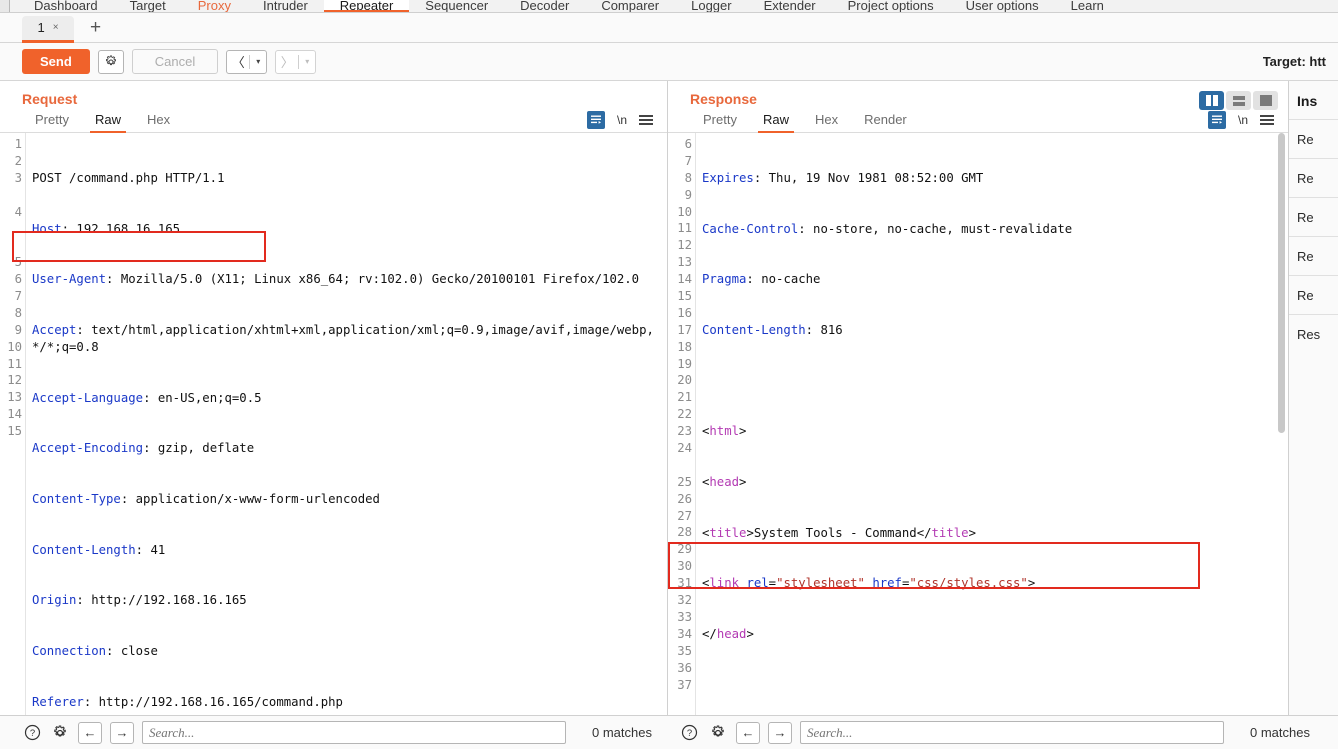  Describe the element at coordinates (52, 120) in the screenshot. I see `request-tab-pretty: Pretty` at that location.